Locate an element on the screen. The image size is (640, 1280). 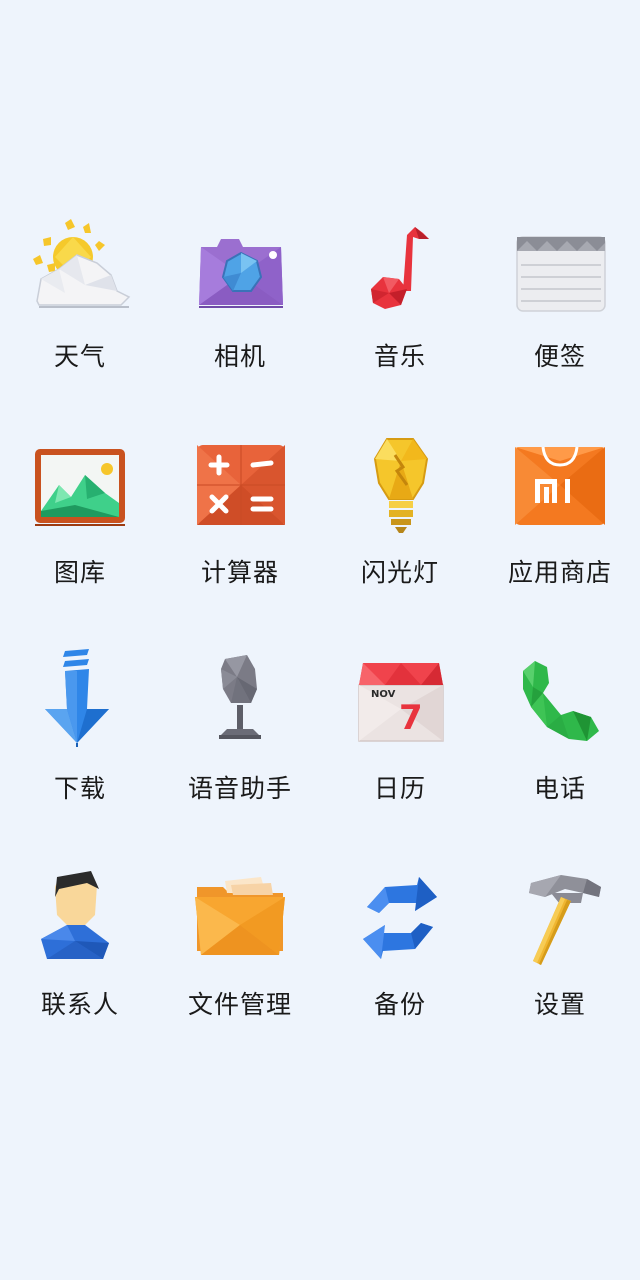
app-label: 音乐 is located at coordinates (399, 356).